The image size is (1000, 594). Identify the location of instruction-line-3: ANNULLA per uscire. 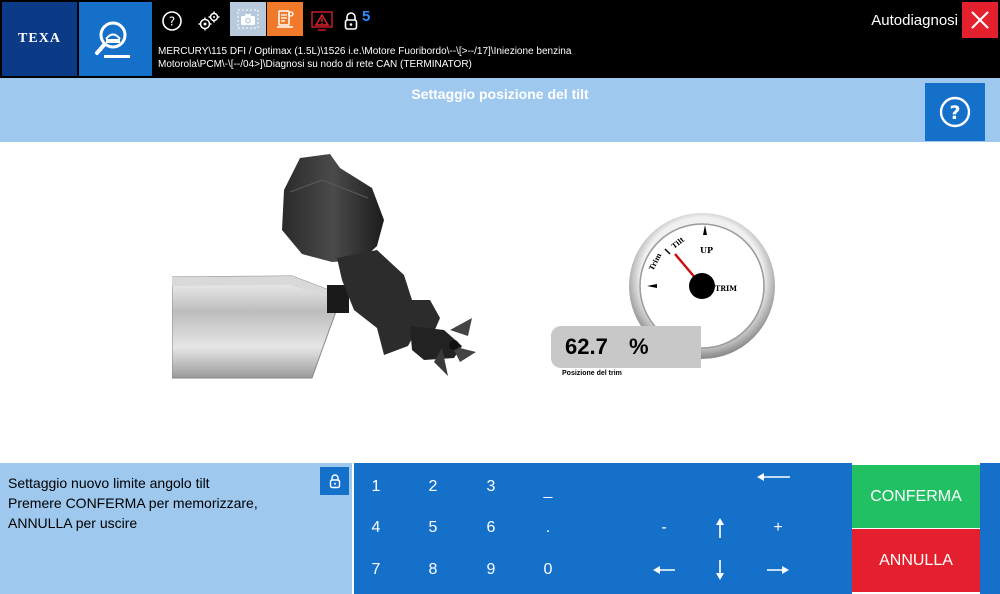
(73, 523).